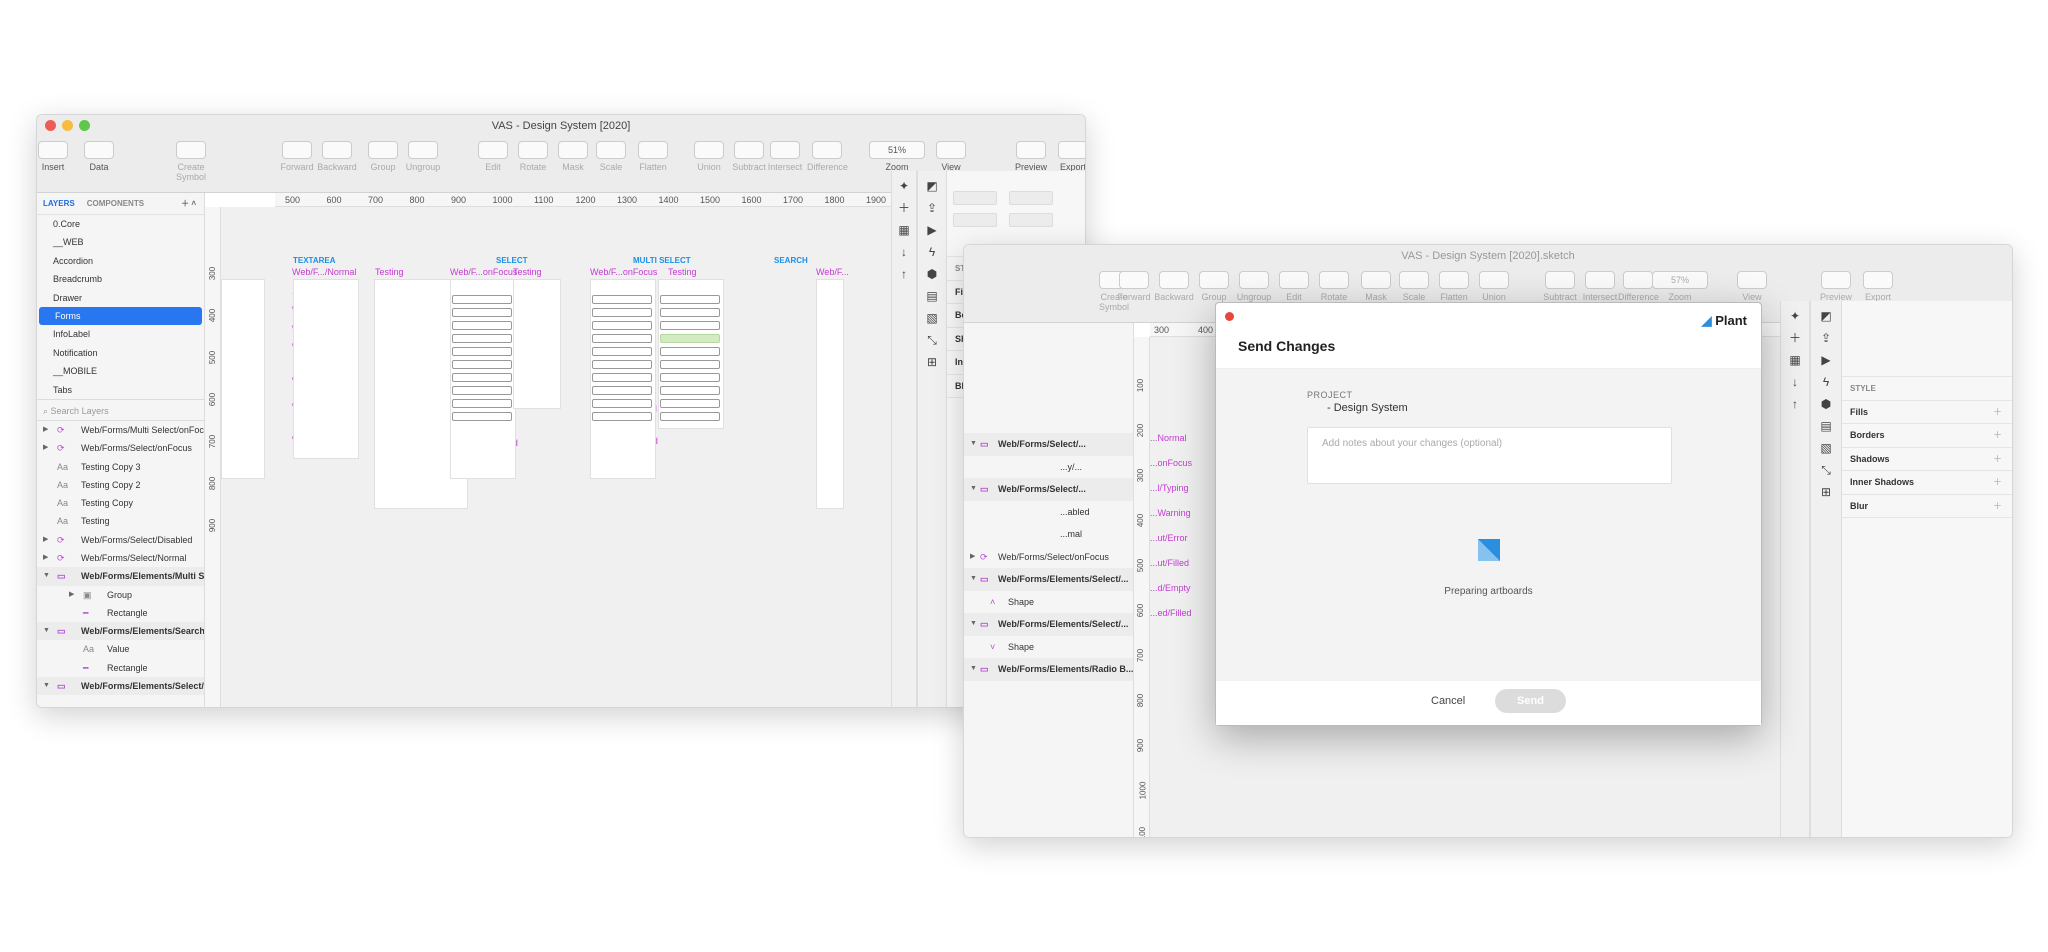 The image size is (2048, 952). What do you see at coordinates (749, 156) in the screenshot?
I see `toolbar-subtract: Subtract` at bounding box center [749, 156].